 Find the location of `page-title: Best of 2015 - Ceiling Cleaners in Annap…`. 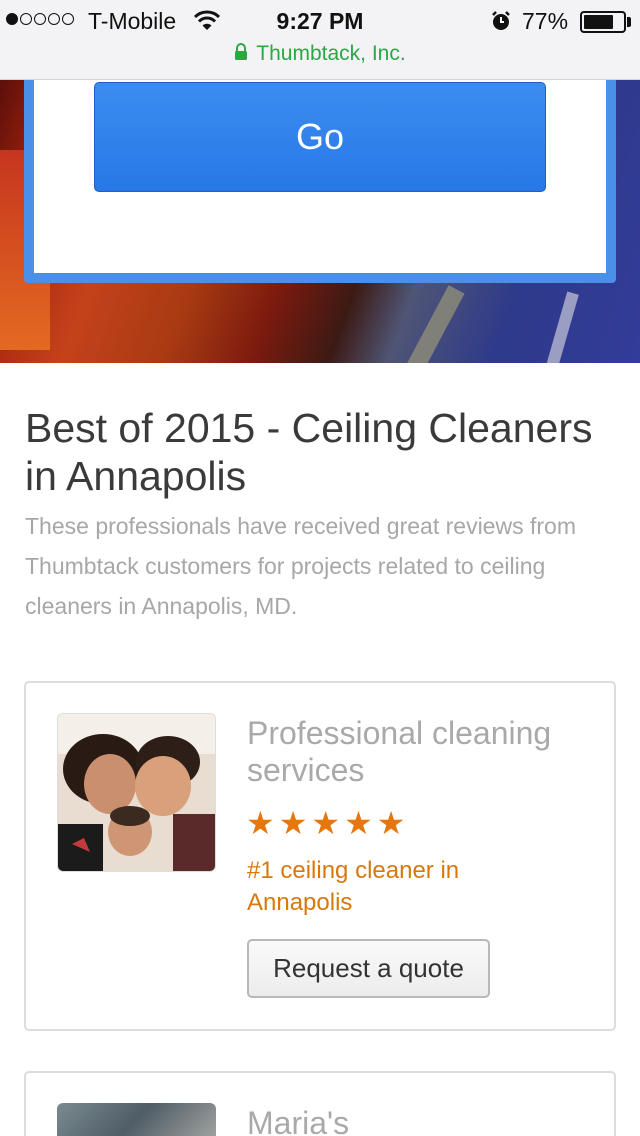

page-title: Best of 2015 - Ceiling Cleaners in Annap… is located at coordinates (309, 452).